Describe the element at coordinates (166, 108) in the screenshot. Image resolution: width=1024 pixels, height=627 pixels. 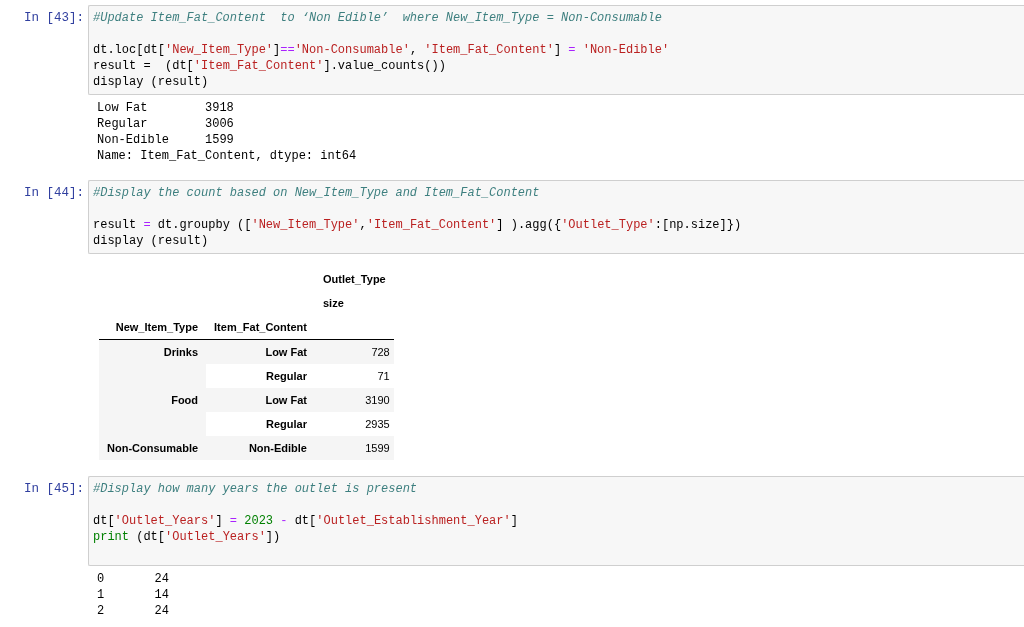
I see `output-line: Low Fat 3918` at that location.